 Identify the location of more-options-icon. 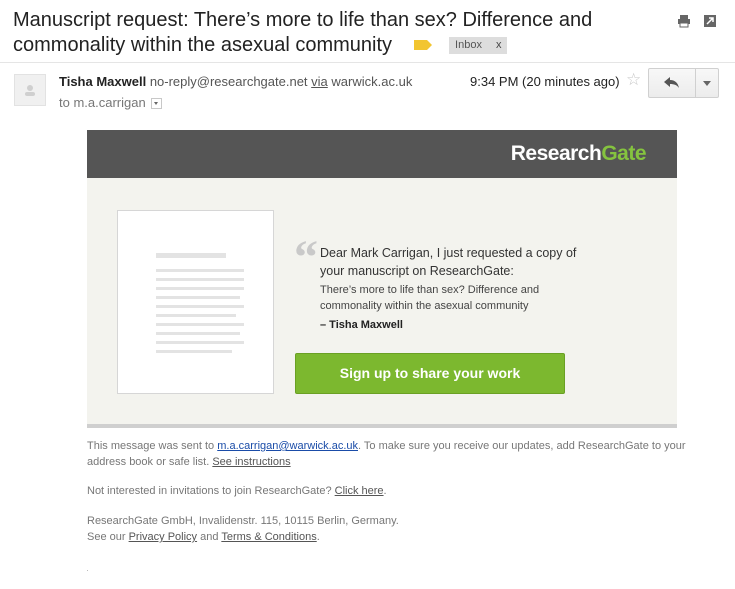
(707, 83).